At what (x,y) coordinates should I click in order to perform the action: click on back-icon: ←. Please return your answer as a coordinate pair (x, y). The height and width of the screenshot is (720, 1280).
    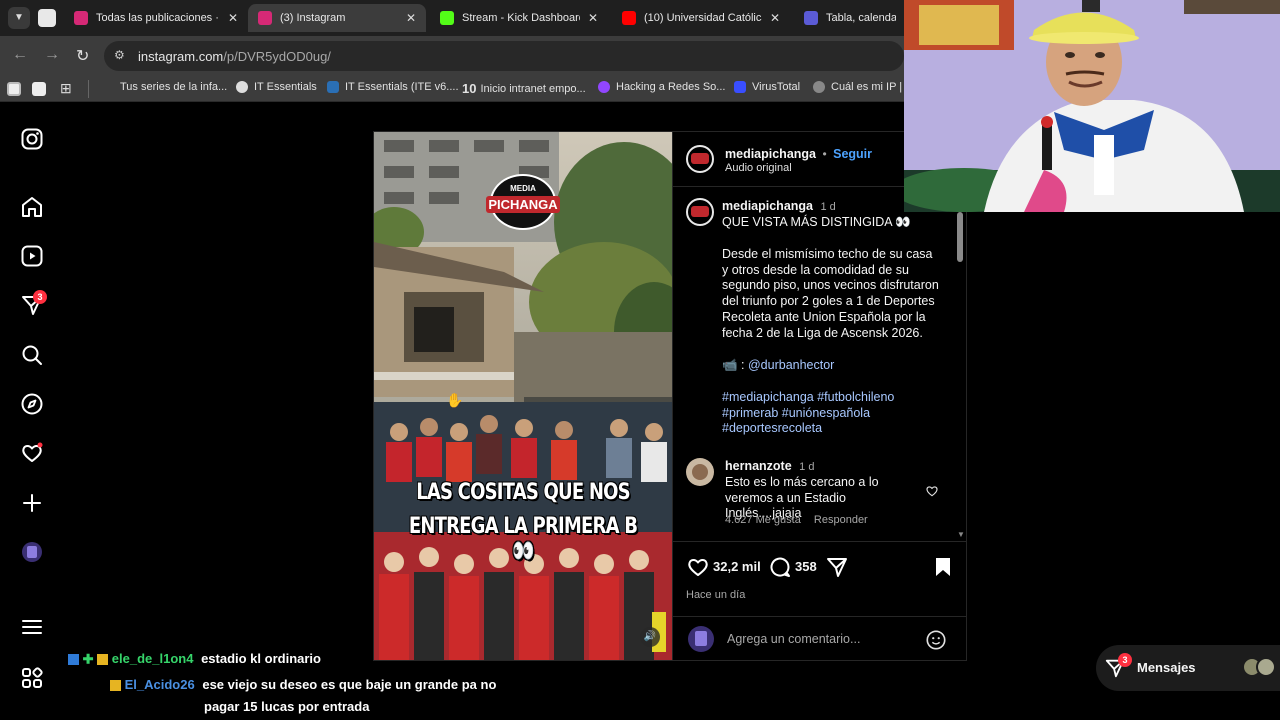
    Looking at the image, I should click on (20, 55).